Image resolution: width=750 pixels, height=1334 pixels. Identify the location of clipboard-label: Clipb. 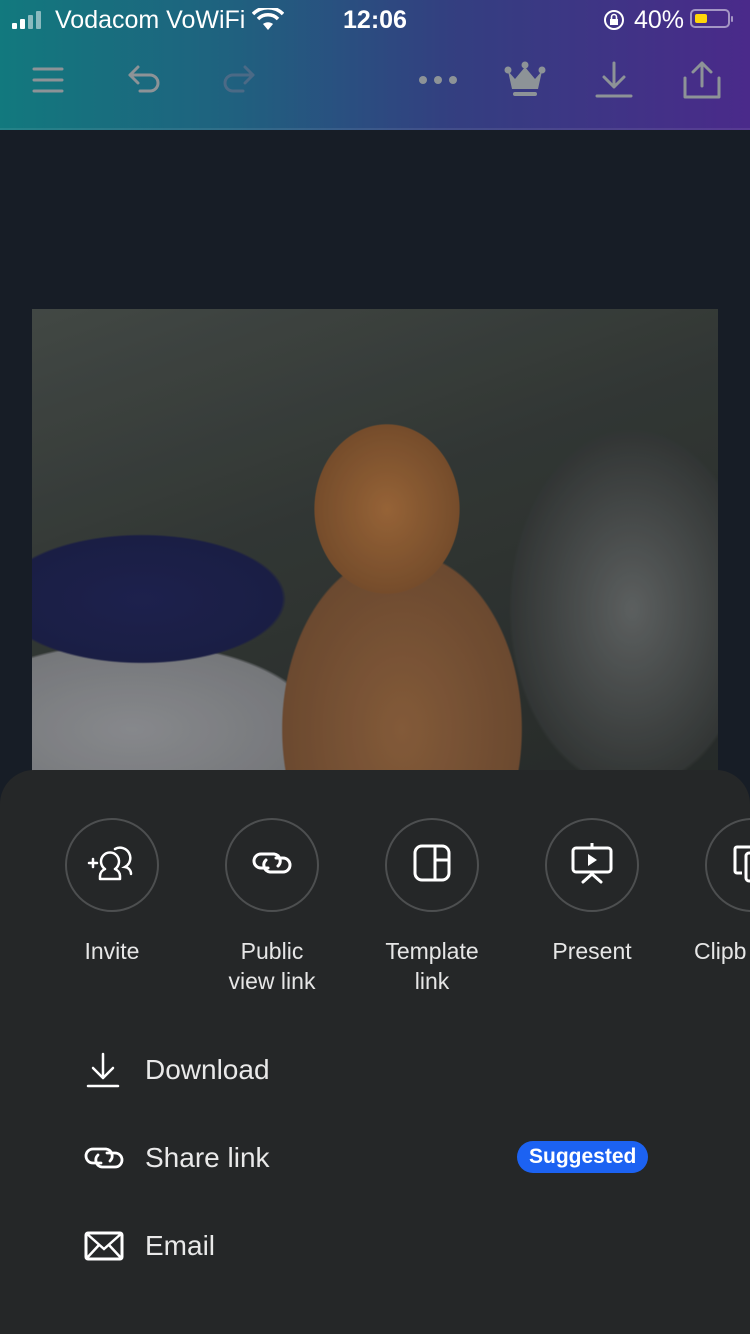
(720, 951).